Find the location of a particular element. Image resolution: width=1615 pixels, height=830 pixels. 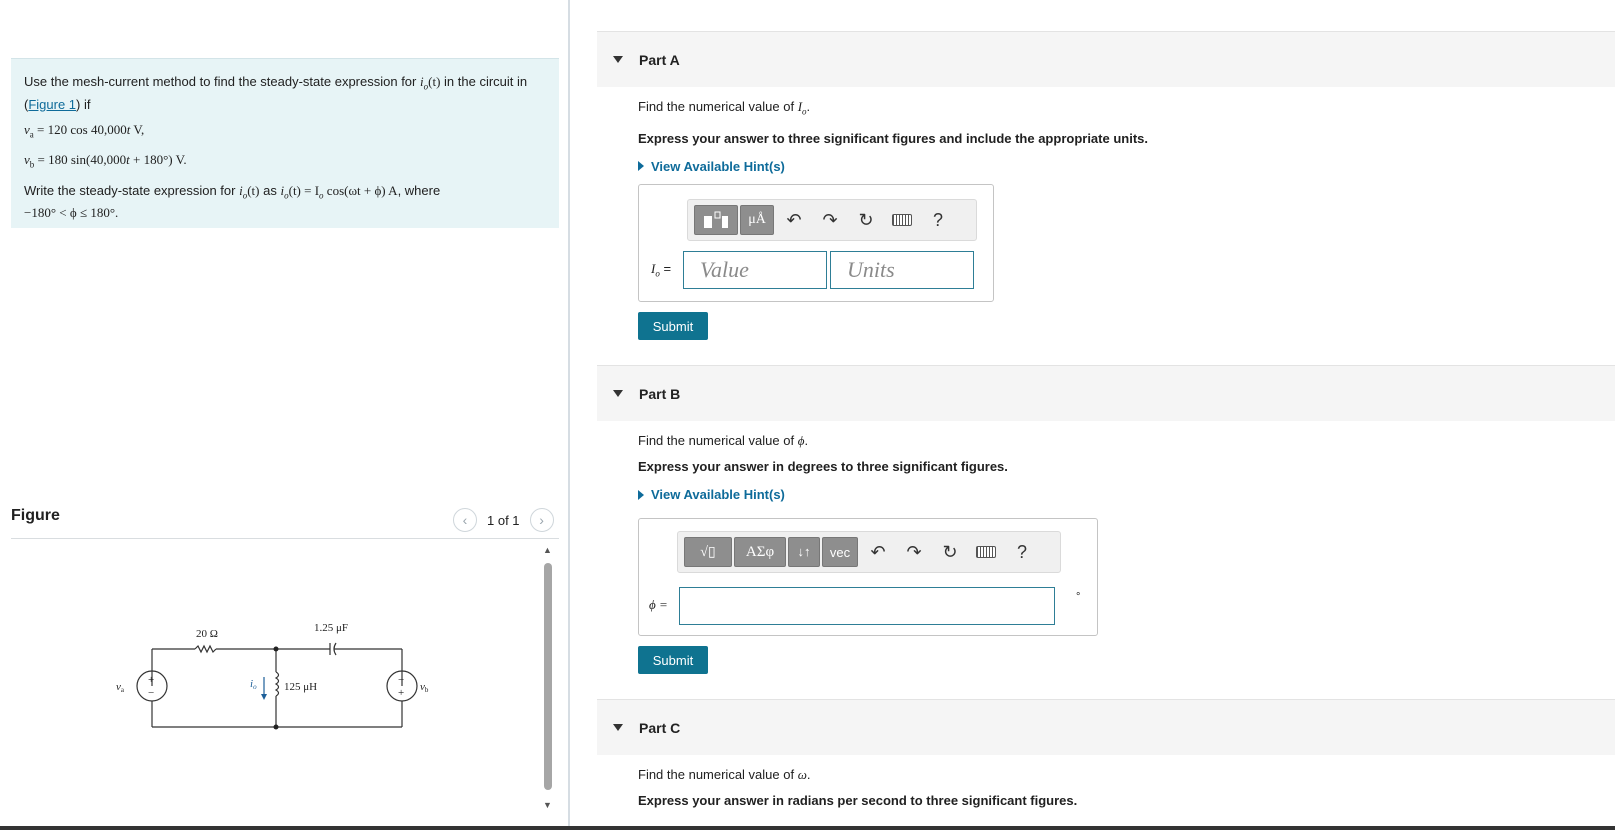

part-c-question: Find the numerical value of ω. is located at coordinates (724, 774).